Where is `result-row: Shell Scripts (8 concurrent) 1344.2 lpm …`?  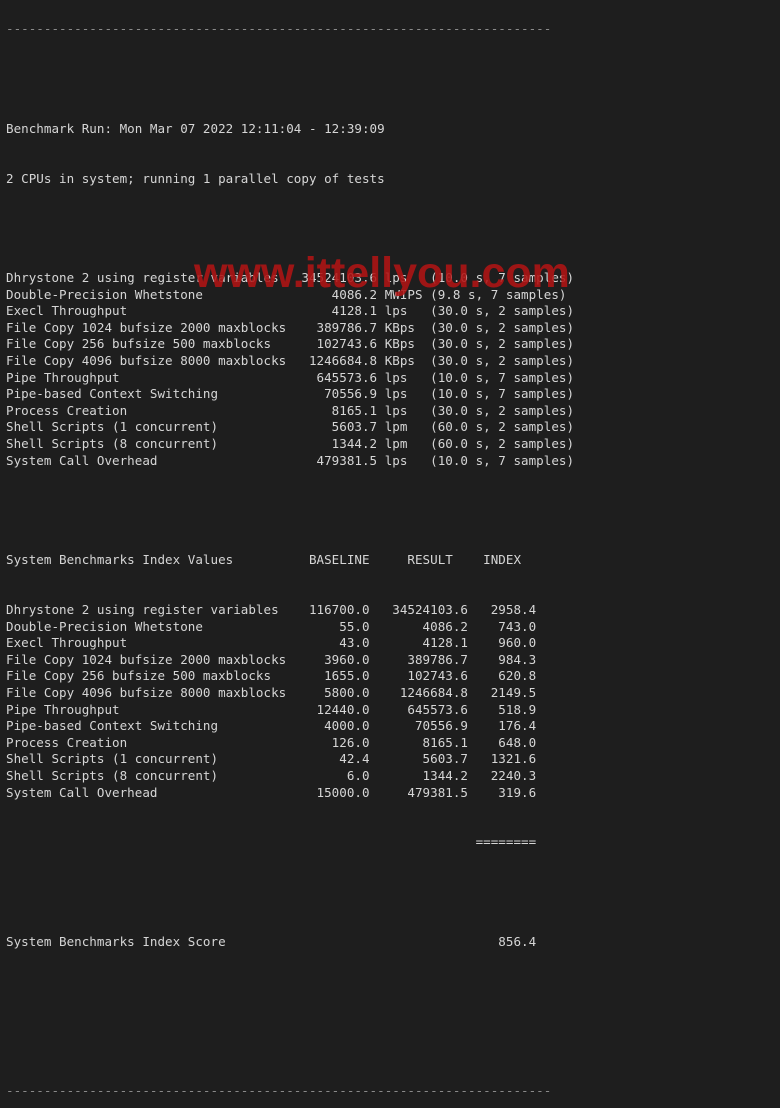 result-row: Shell Scripts (8 concurrent) 1344.2 lpm … is located at coordinates (290, 444).